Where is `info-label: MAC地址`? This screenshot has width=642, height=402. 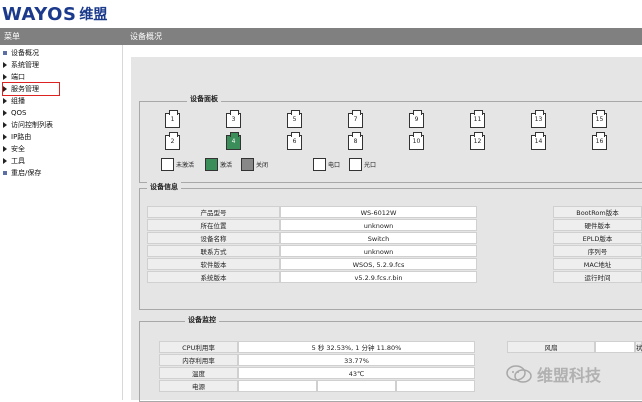 info-label: MAC地址 is located at coordinates (597, 264).